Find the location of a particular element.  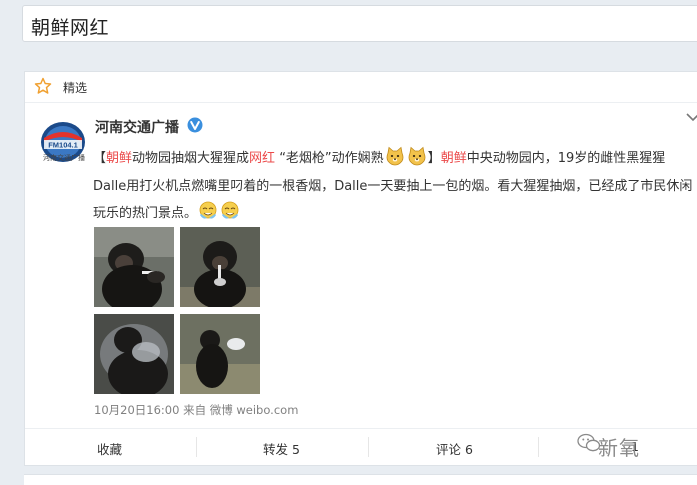

topic-link: 网红 is located at coordinates (262, 158).